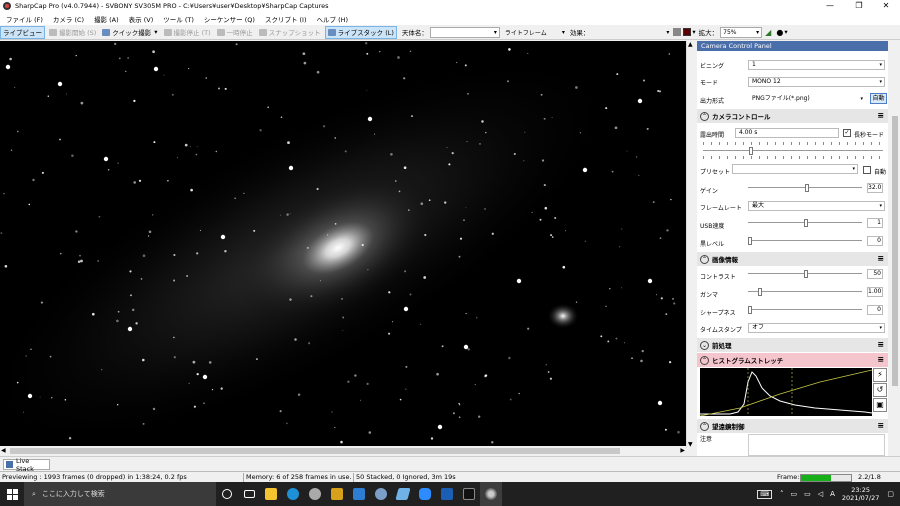 The image size is (900, 506). I want to click on viewport-horizontal-scrollbar: ◀ ▶, so click(343, 451).